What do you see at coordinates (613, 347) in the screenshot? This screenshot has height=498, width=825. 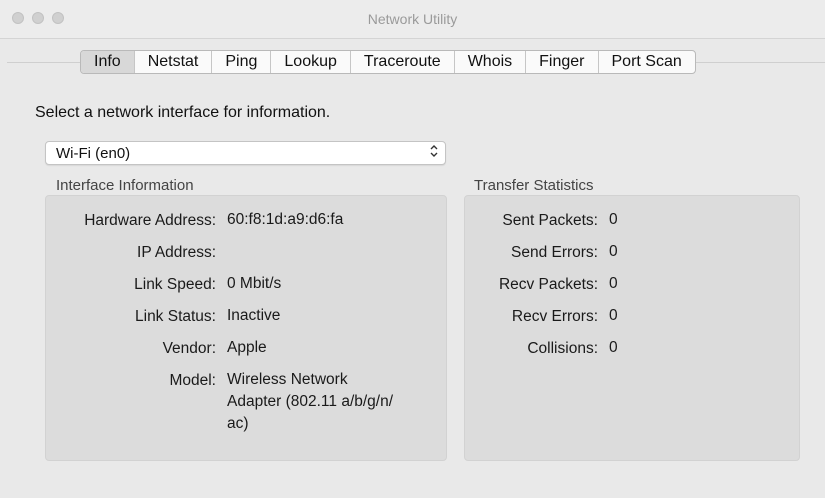 I see `collisions-value: 0` at bounding box center [613, 347].